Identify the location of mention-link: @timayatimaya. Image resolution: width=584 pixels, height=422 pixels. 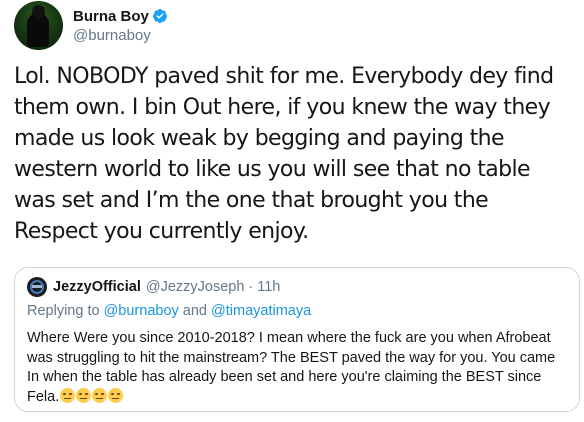
(261, 311).